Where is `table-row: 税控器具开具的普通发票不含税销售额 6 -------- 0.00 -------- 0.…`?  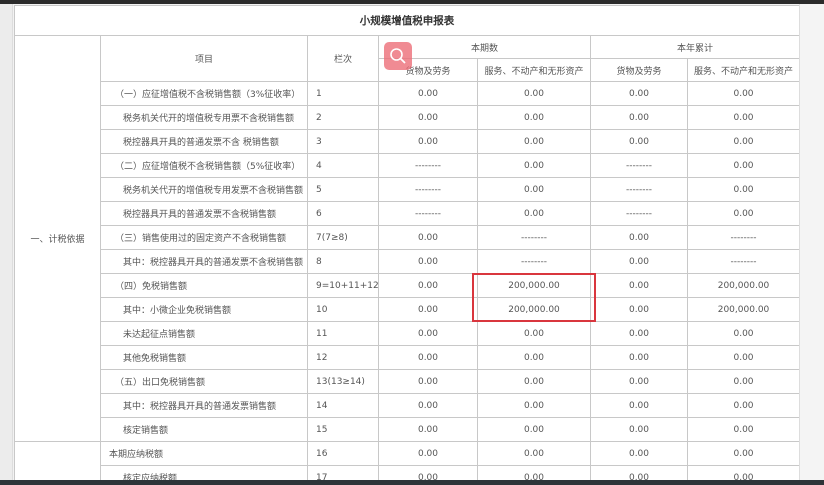 table-row: 税控器具开具的普通发票不含税销售额 6 -------- 0.00 -------- 0.… is located at coordinates (407, 213).